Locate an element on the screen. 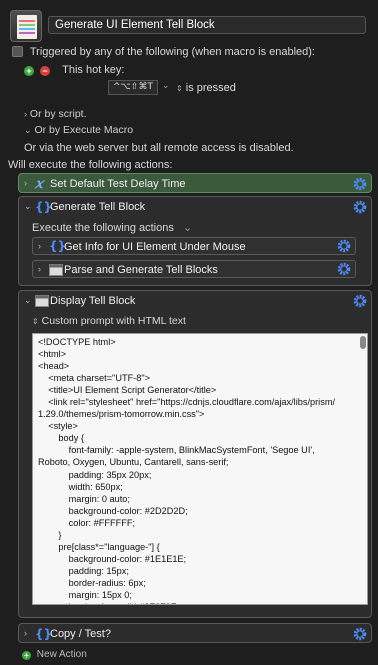  sub-action-parse-generate: › Parse and Generate Tell Blocks is located at coordinates (194, 269).